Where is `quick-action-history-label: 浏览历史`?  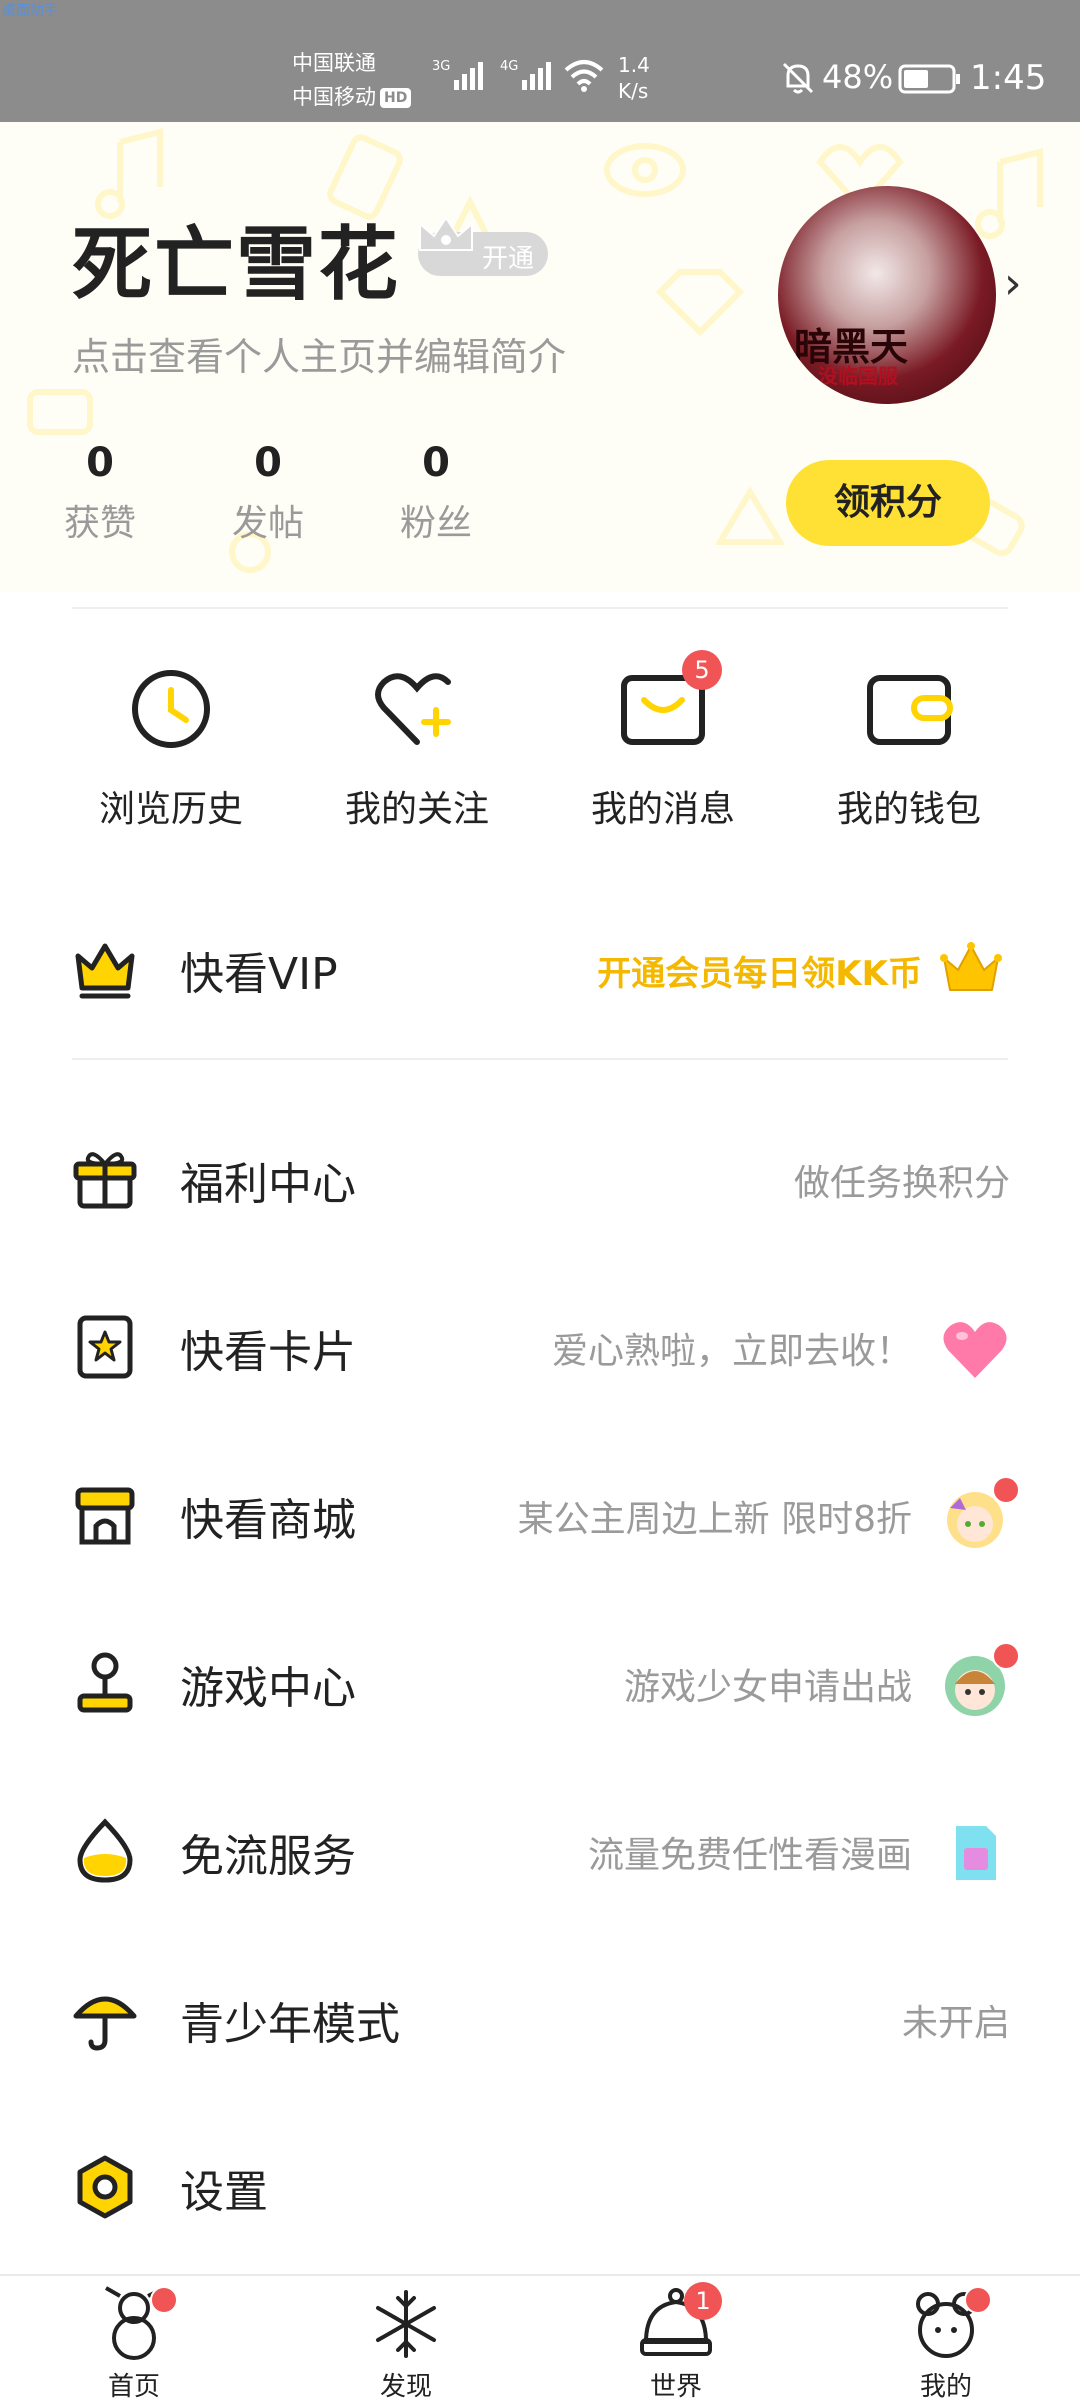 quick-action-history-label: 浏览历史 is located at coordinates (170, 809).